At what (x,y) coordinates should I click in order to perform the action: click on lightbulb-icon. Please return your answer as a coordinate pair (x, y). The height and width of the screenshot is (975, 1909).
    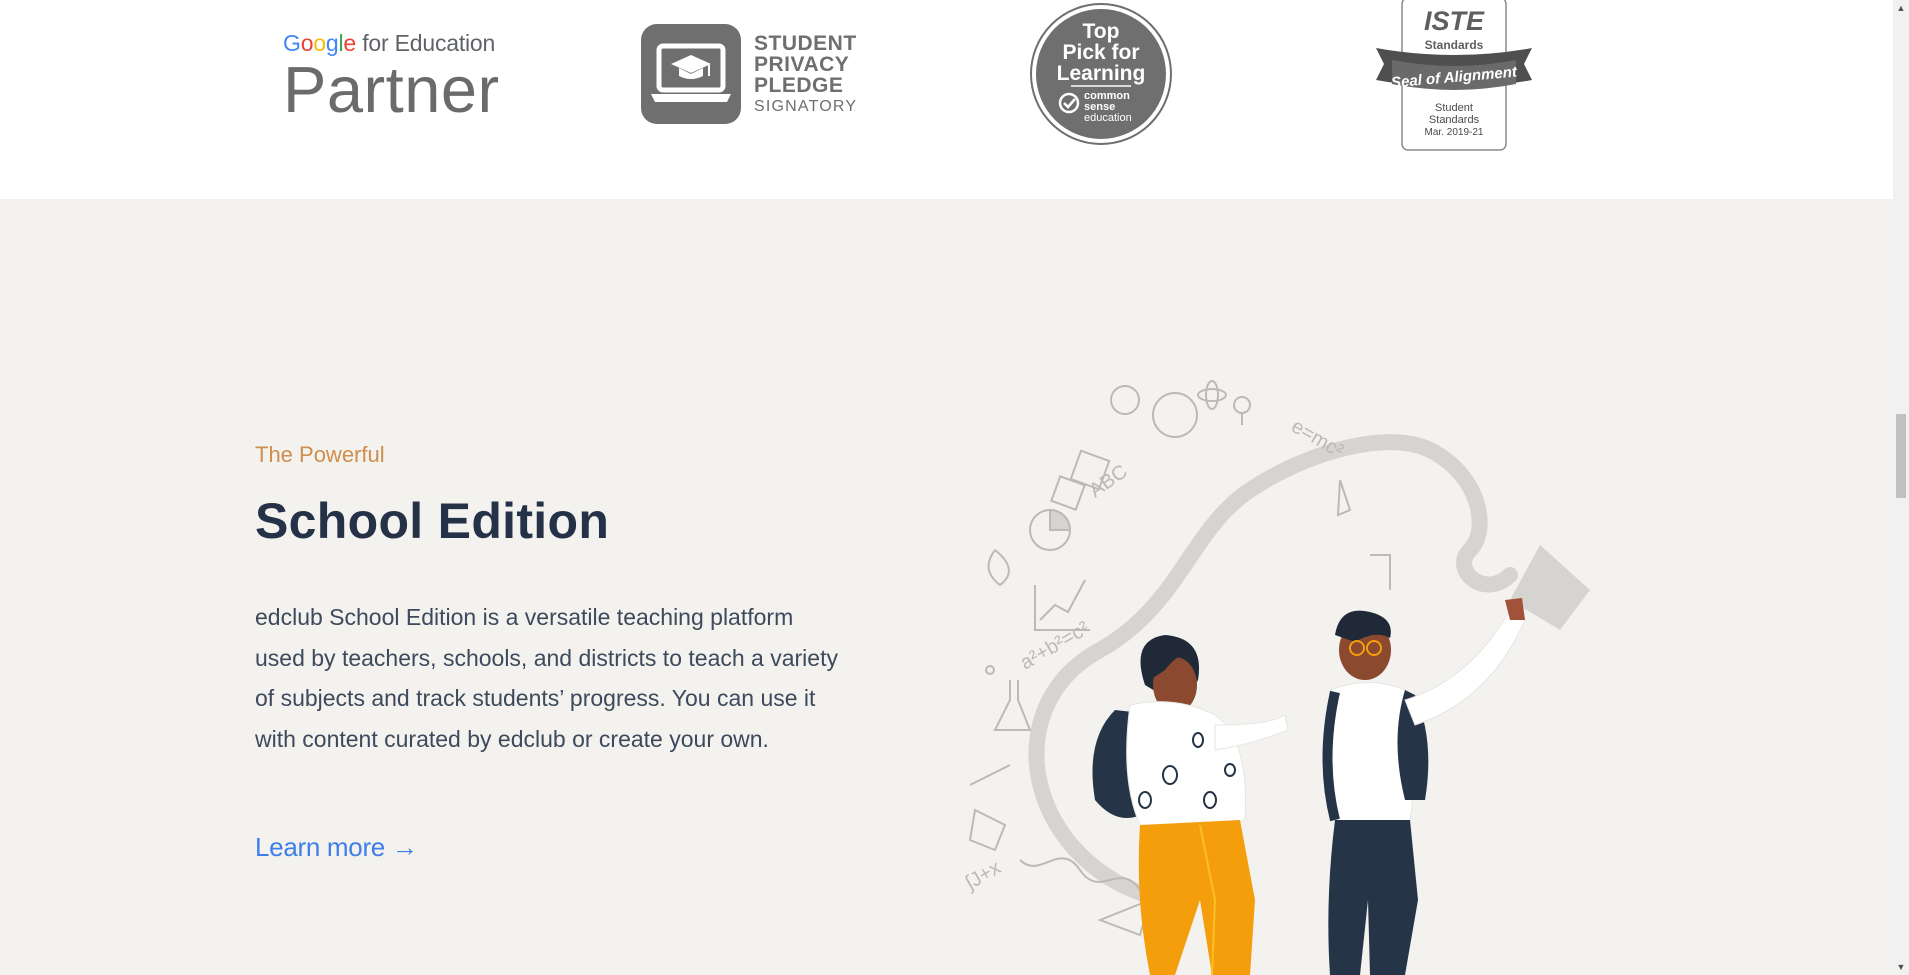
    Looking at the image, I should click on (1125, 400).